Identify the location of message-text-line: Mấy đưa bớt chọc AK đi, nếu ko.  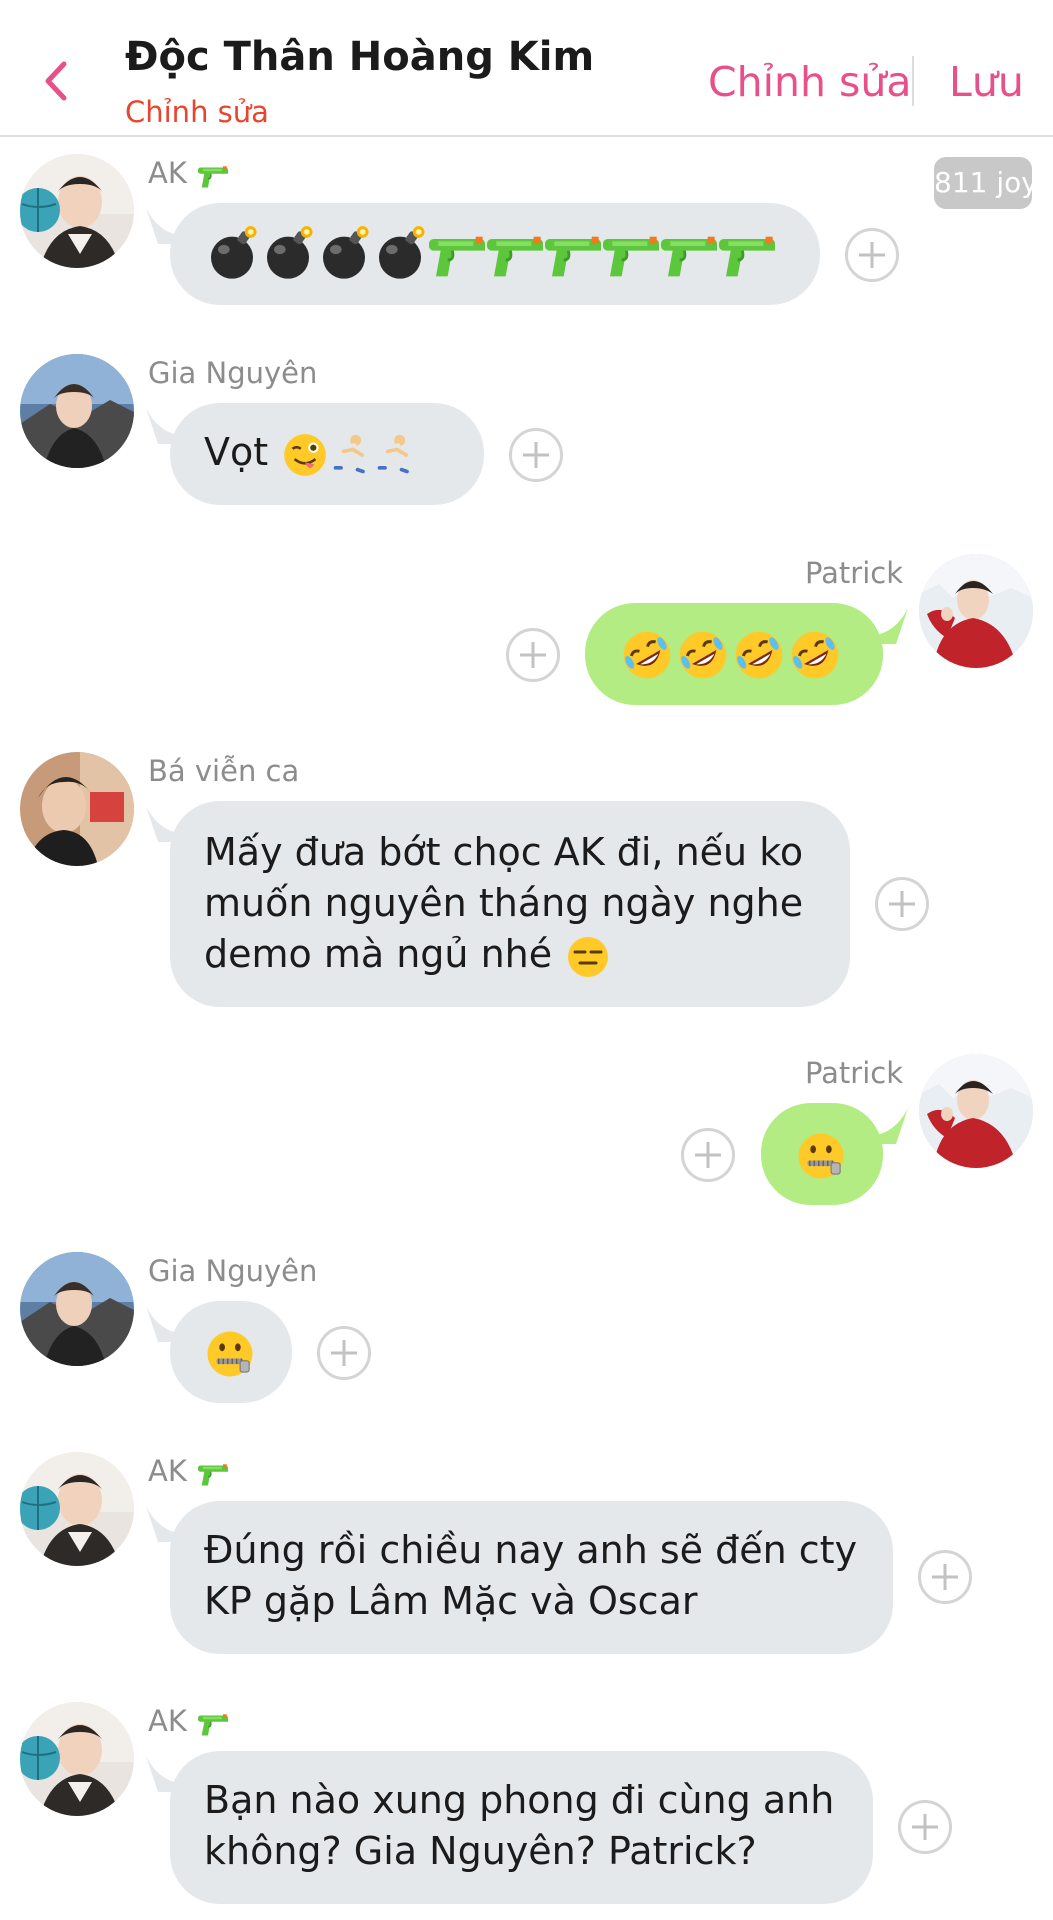
(504, 852).